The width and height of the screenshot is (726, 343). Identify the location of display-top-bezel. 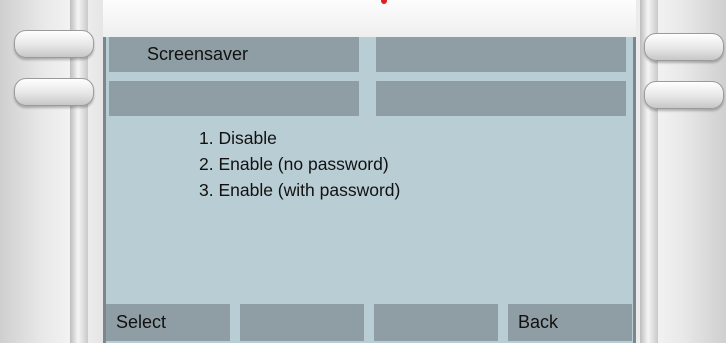
(369, 21).